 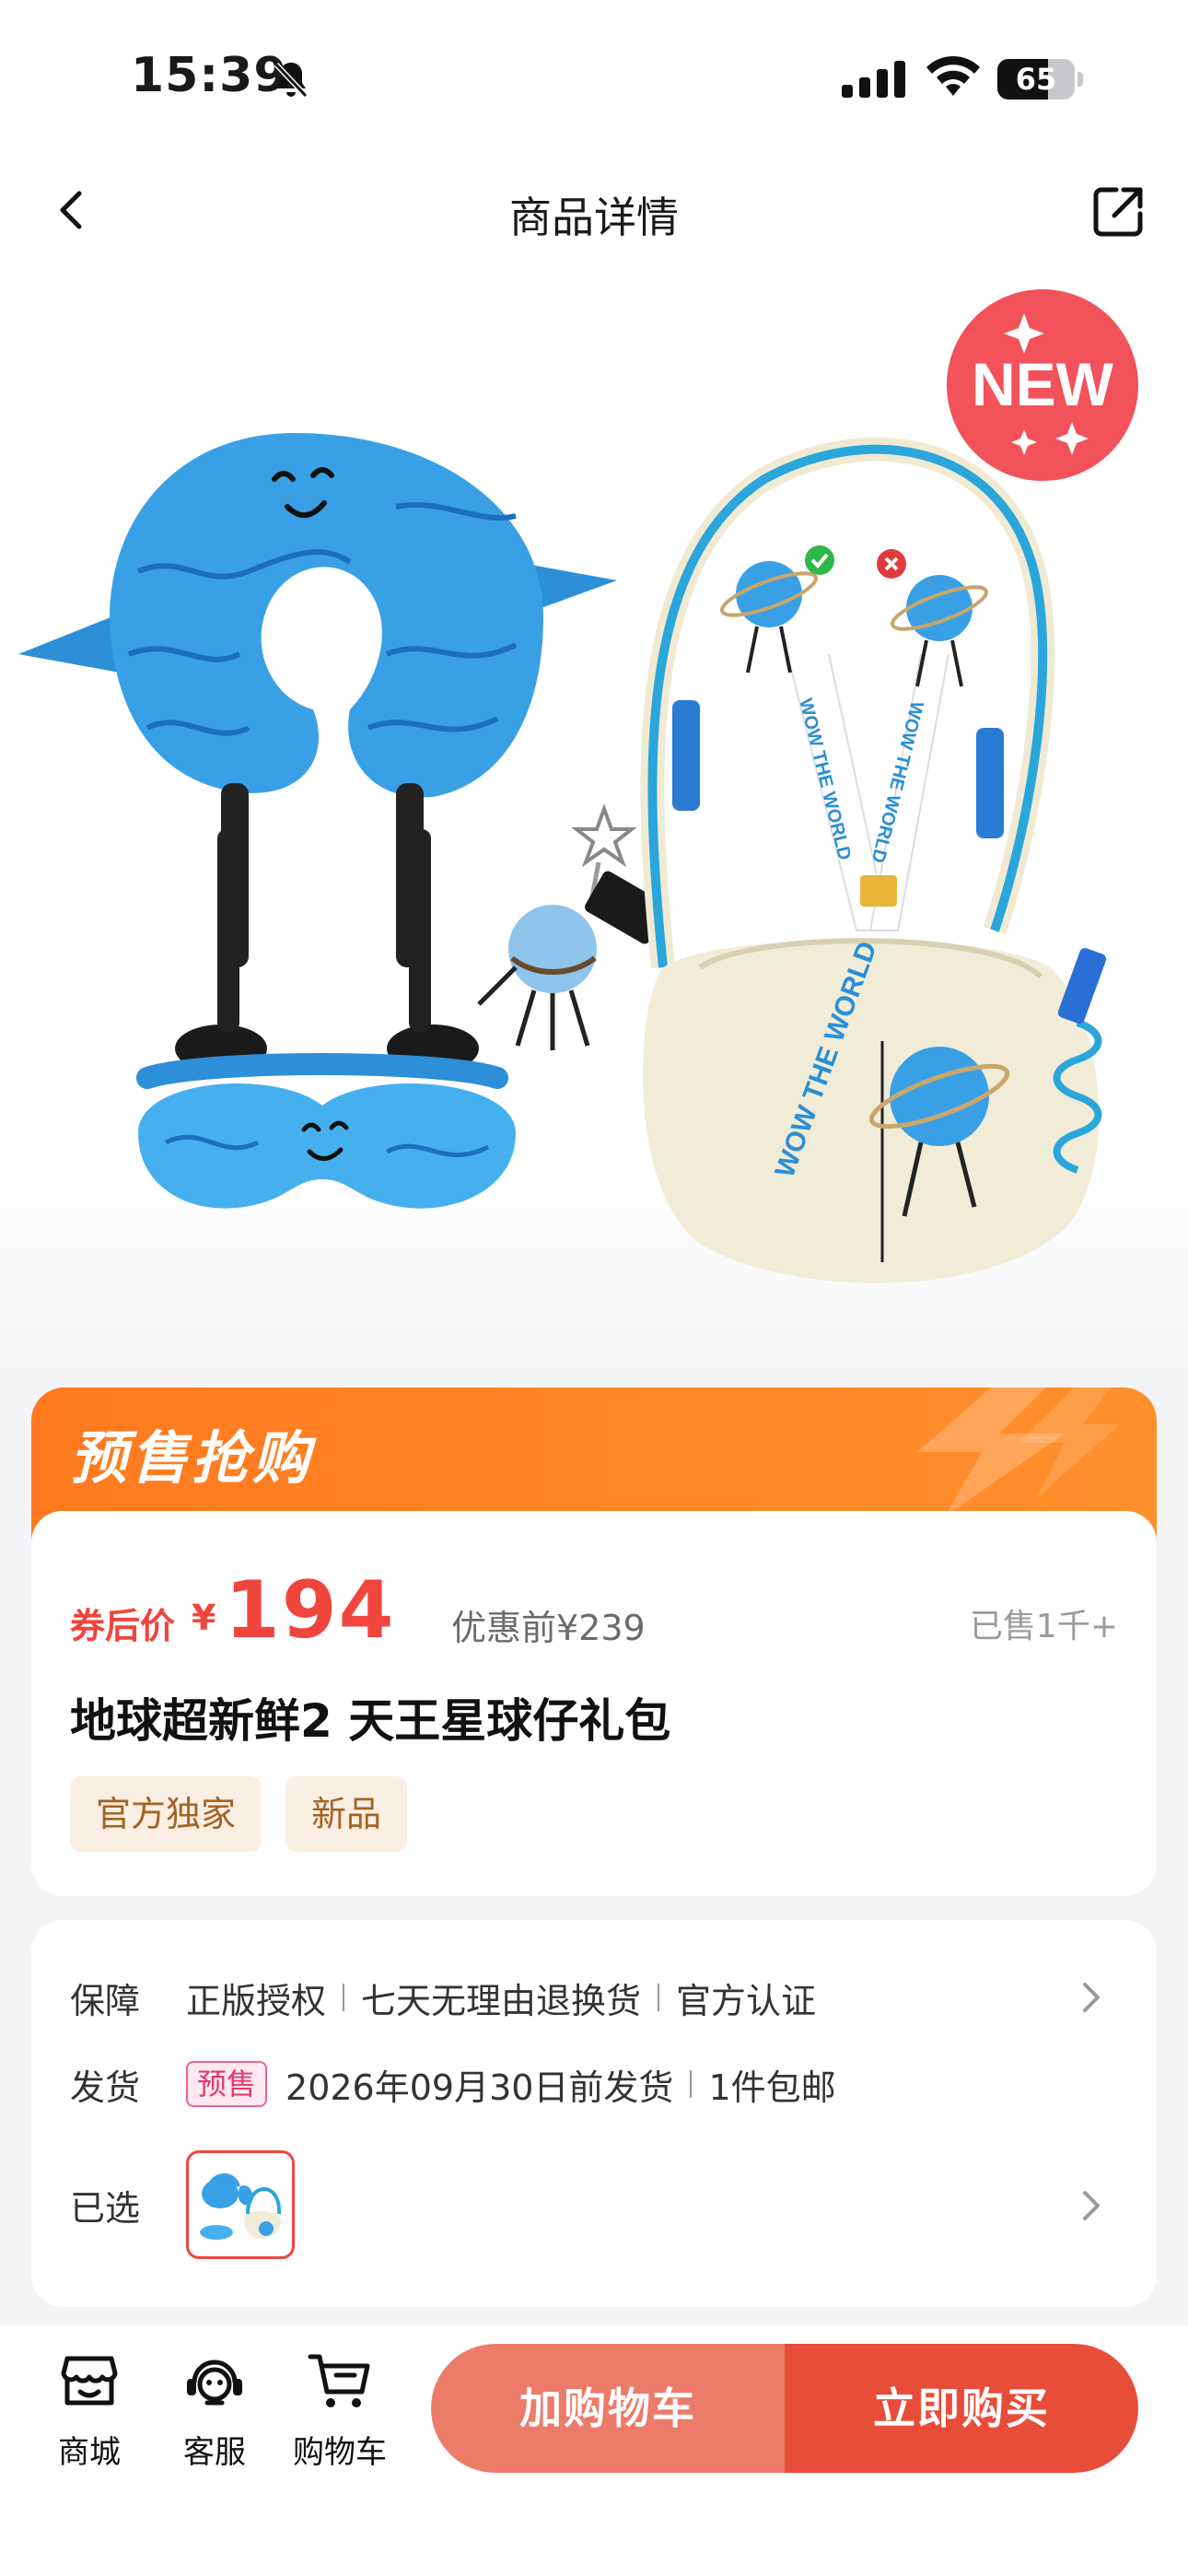 What do you see at coordinates (1036, 79) in the screenshot?
I see `battery-percentage: 65` at bounding box center [1036, 79].